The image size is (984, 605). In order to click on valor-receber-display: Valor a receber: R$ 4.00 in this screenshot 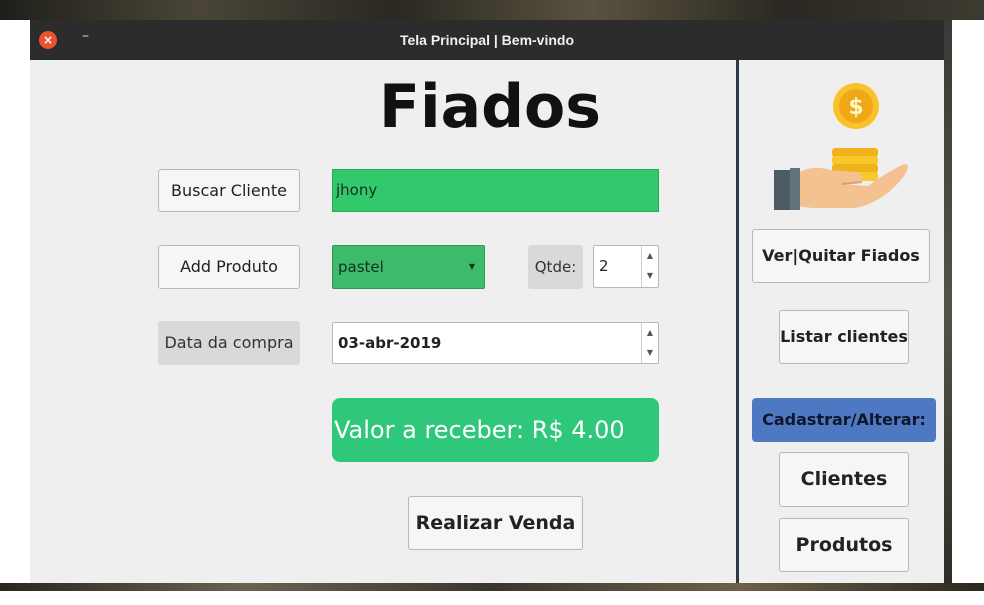, I will do `click(495, 430)`.